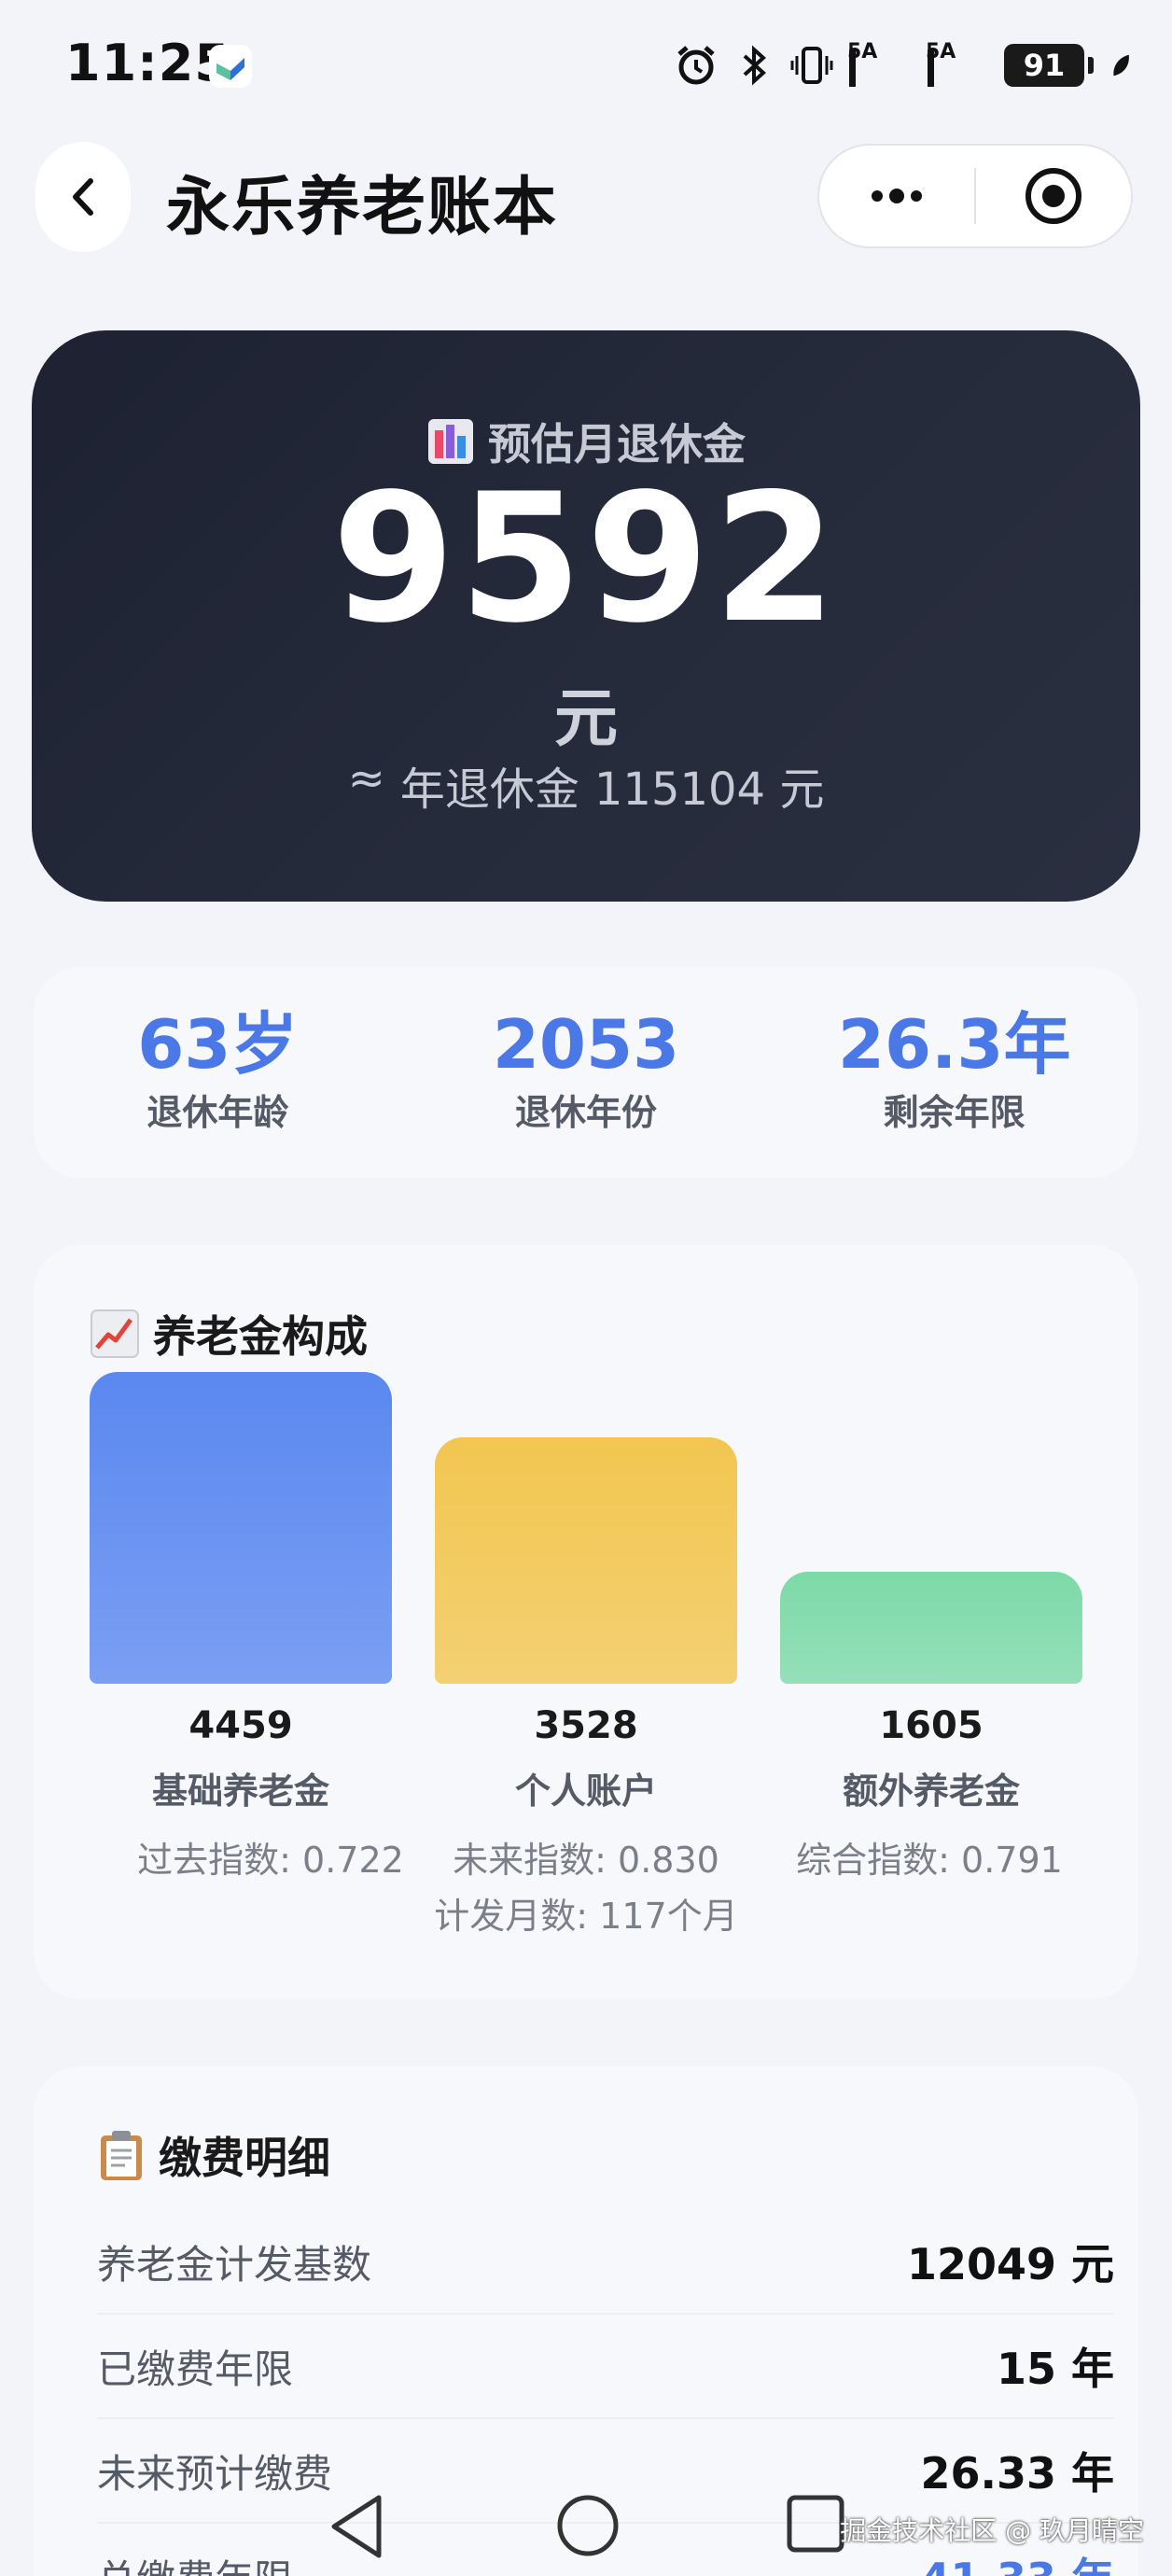 The image size is (1172, 2576). Describe the element at coordinates (929, 1860) in the screenshot. I see `combined-index-note: 综合指数: 0.791` at that location.